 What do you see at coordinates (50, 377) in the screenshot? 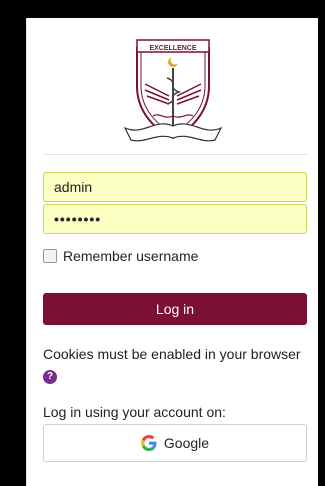
I see `help-icon: ?` at bounding box center [50, 377].